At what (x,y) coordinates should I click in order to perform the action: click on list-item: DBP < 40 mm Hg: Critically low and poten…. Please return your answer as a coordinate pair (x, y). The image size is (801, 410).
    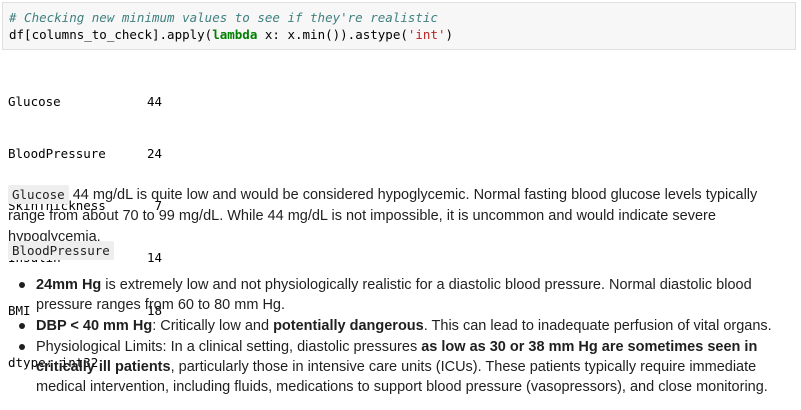
    Looking at the image, I should click on (404, 326).